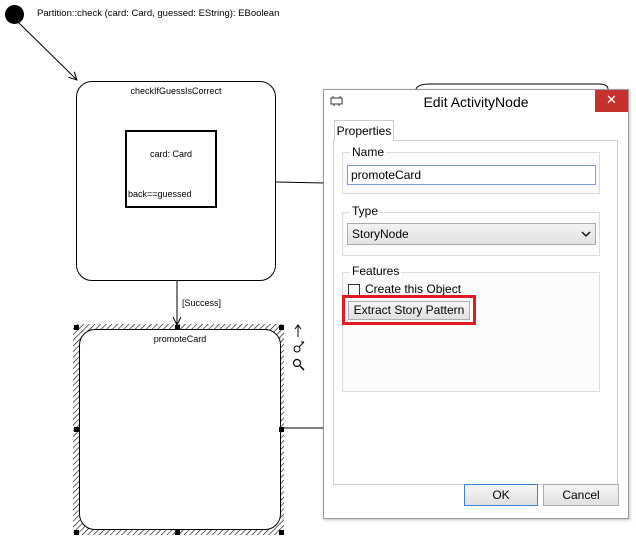  What do you see at coordinates (298, 331) in the screenshot?
I see `create-transition-icon` at bounding box center [298, 331].